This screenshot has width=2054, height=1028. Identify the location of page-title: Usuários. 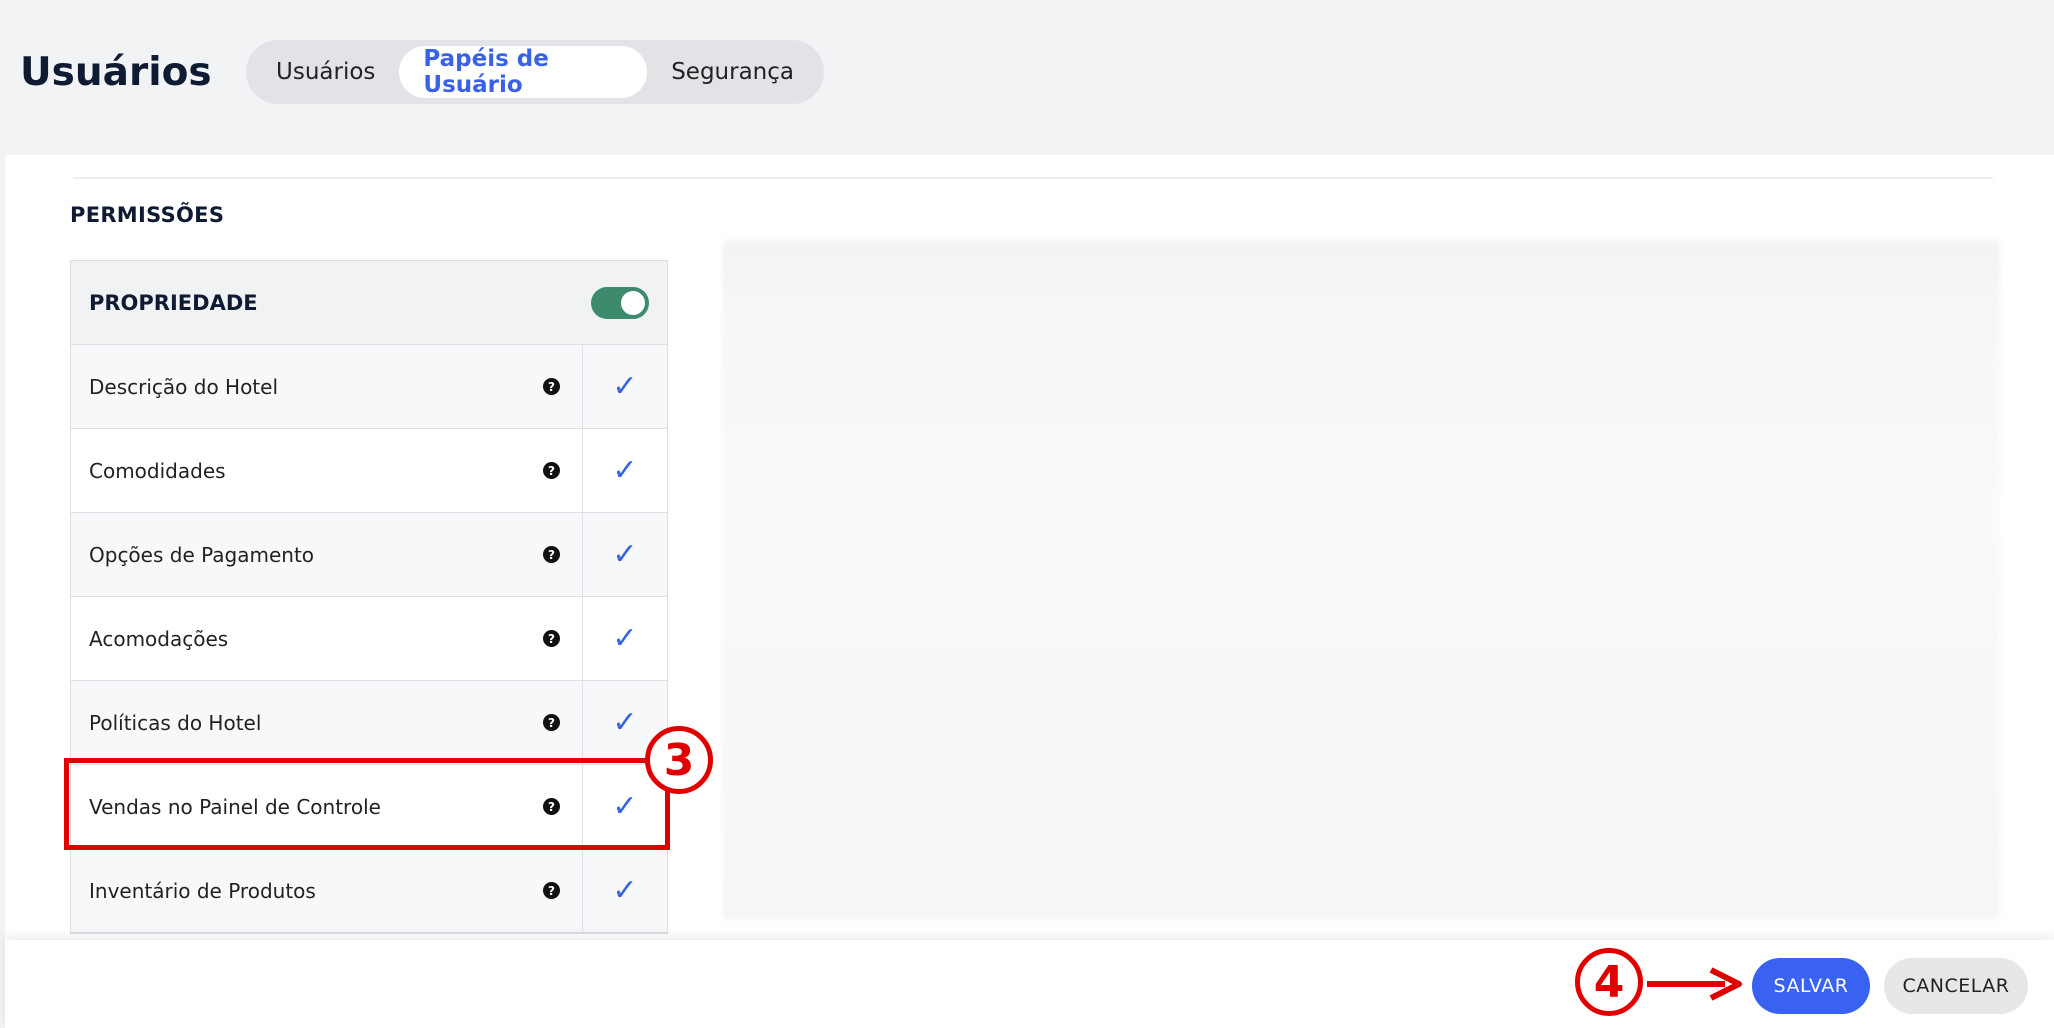
(116, 72).